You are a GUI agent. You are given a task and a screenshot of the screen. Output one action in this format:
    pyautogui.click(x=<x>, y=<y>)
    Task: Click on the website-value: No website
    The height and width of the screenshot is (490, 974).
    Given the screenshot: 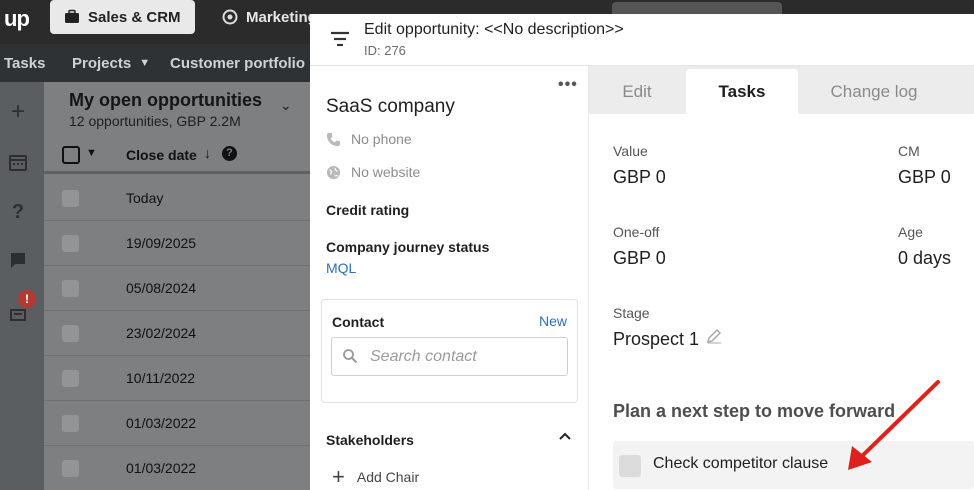 What is the action you would take?
    pyautogui.click(x=386, y=172)
    